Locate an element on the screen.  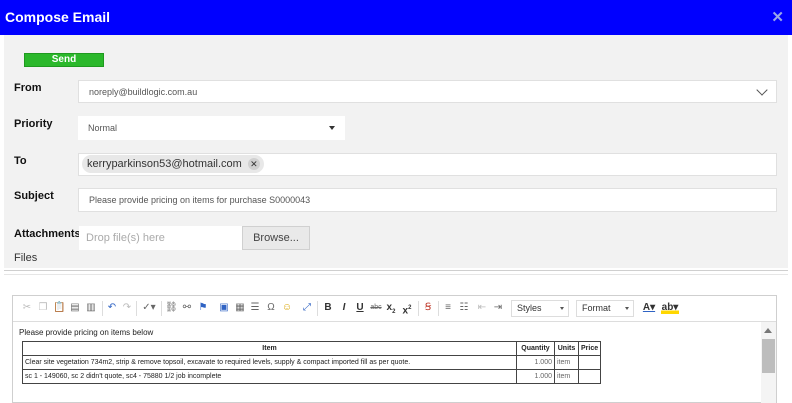
copy-icon: ❐ is located at coordinates (43, 308).